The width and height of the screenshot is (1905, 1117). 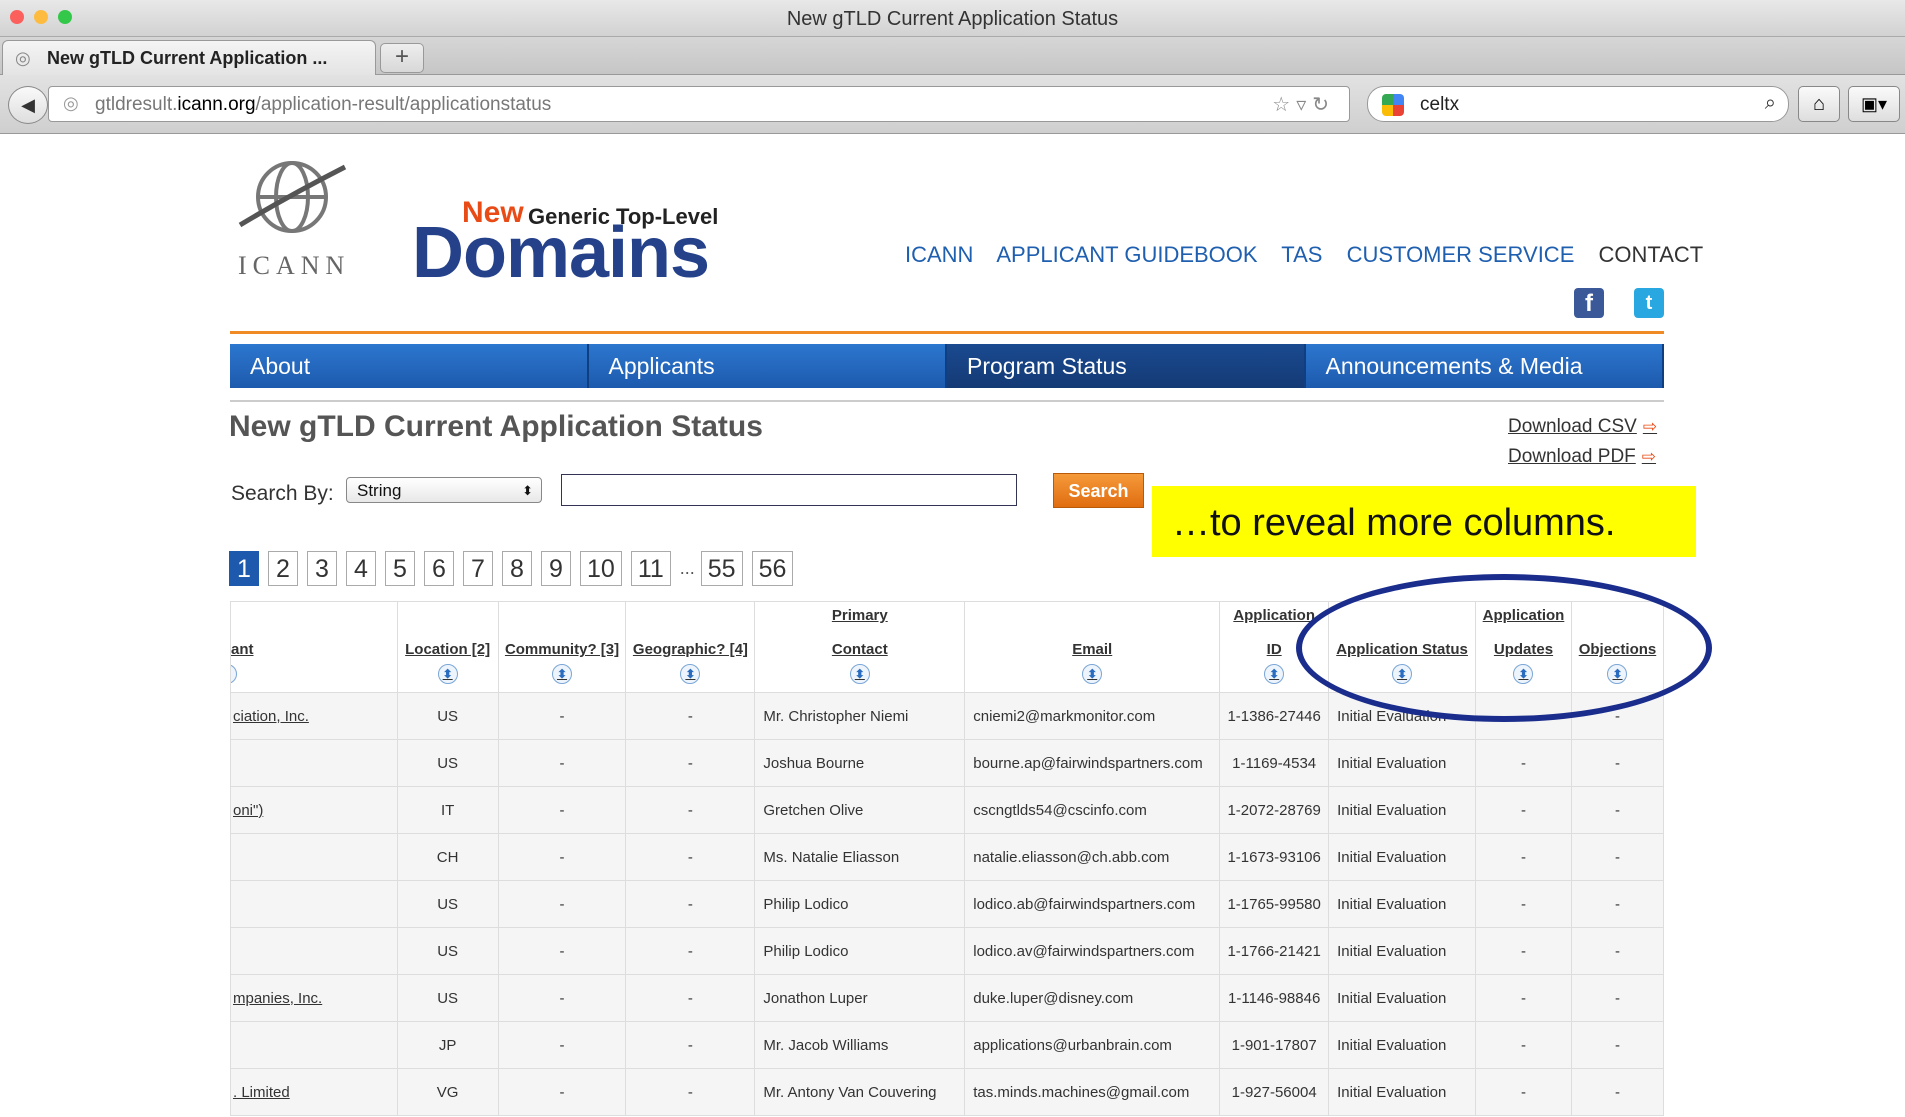 I want to click on page-link: 55, so click(x=721, y=568).